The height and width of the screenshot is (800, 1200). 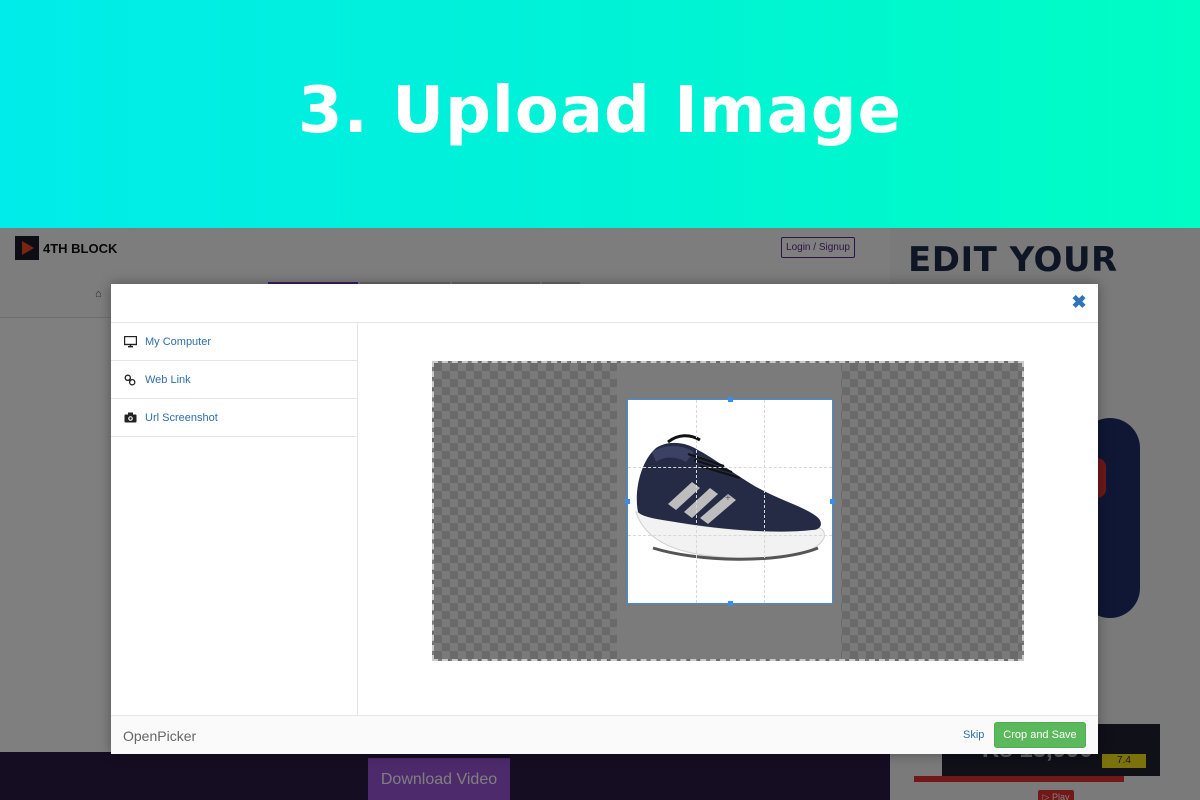 I want to click on close-icon: ✖, so click(x=1079, y=302).